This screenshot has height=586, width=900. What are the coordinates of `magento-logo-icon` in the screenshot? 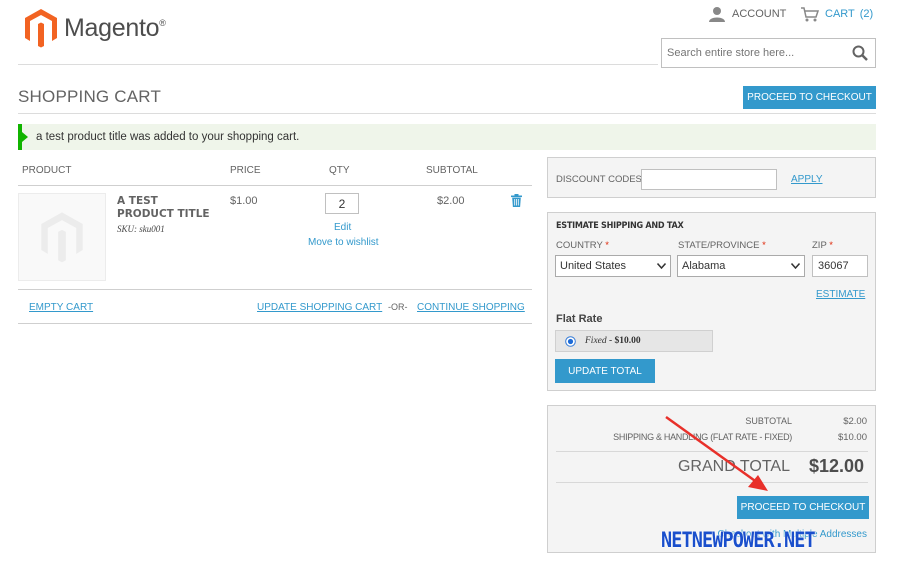 It's located at (41, 28).